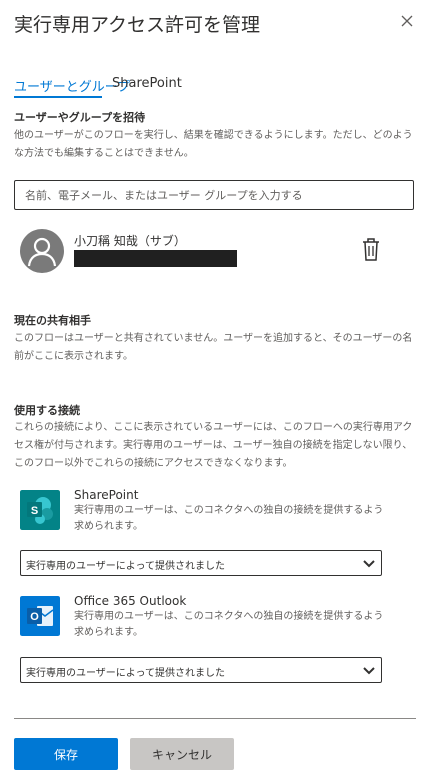 The image size is (432, 777). I want to click on avatar, so click(42, 251).